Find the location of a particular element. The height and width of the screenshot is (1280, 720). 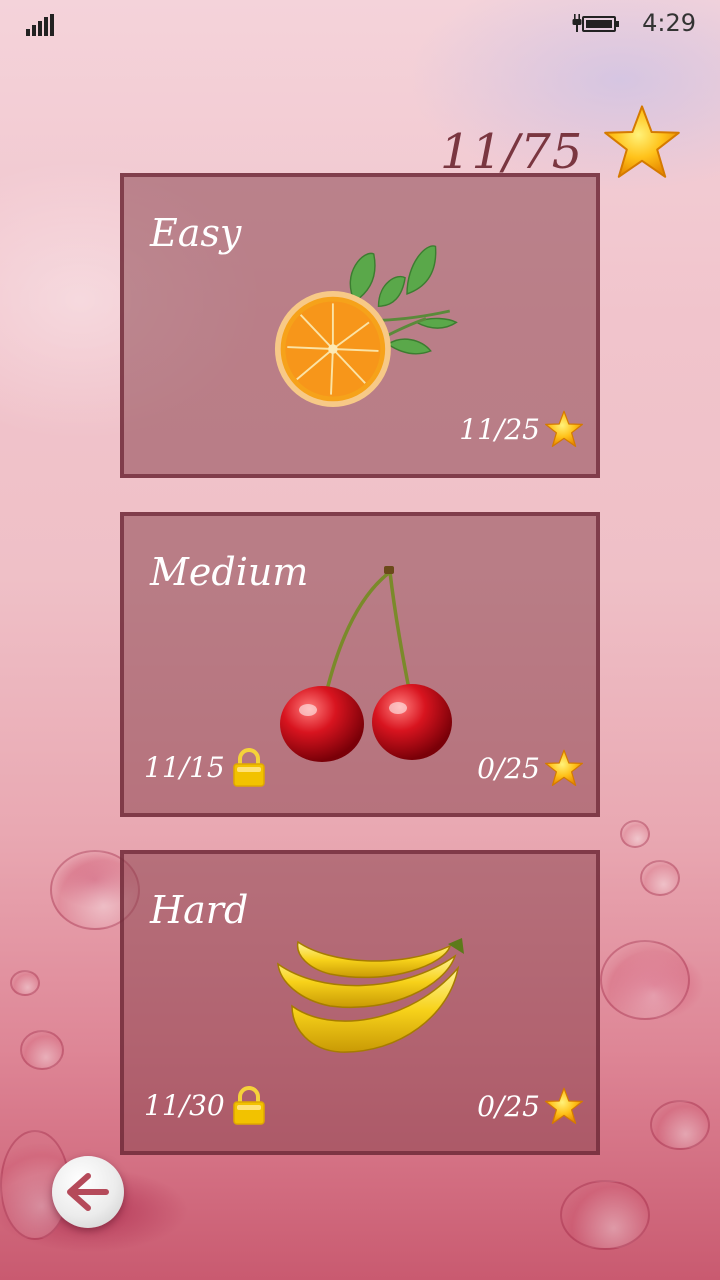

unlock-progress: 11/15 is located at coordinates (205, 767).